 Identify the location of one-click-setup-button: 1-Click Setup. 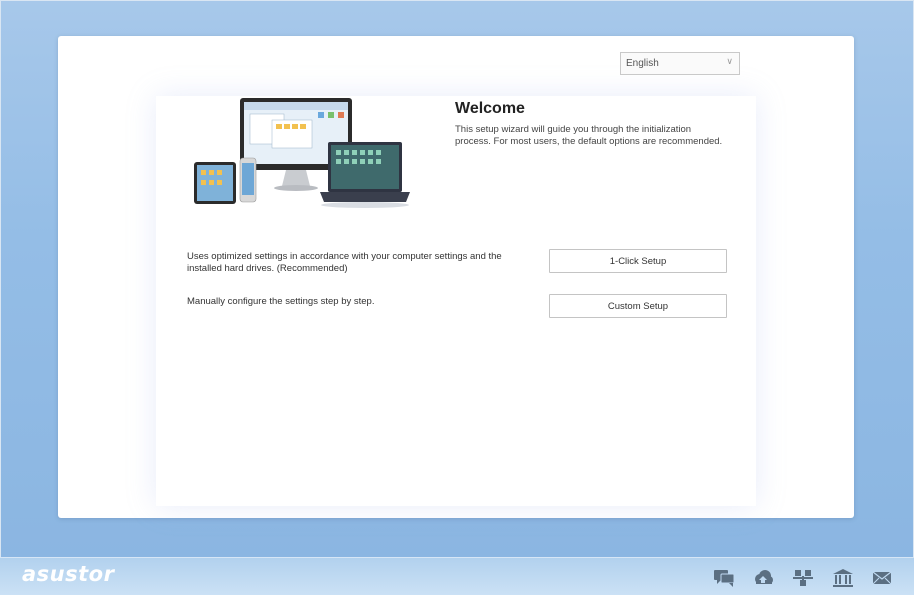
(638, 261).